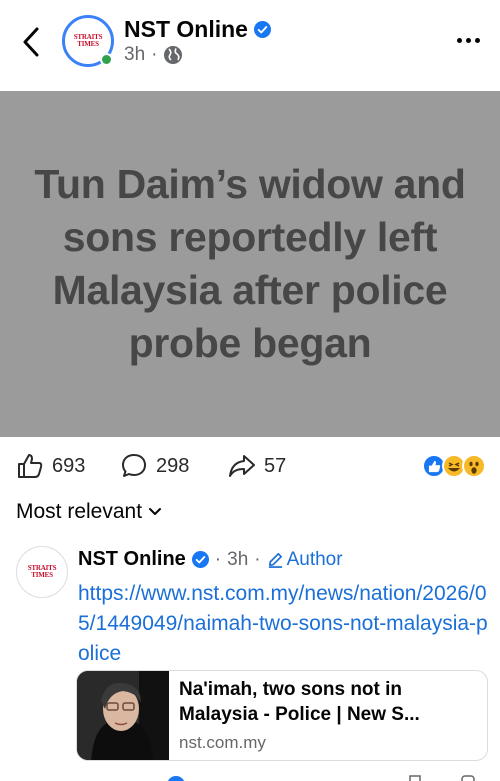 The image size is (500, 781). What do you see at coordinates (455, 467) in the screenshot?
I see `reaction-summary` at bounding box center [455, 467].